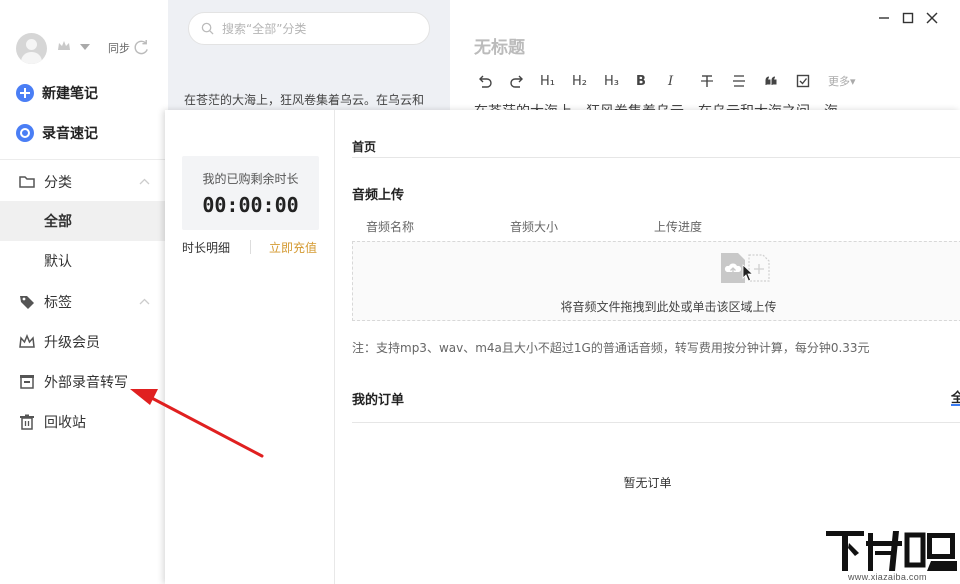 The image size is (960, 584). I want to click on sidebar-item-label: 回收站, so click(65, 423).